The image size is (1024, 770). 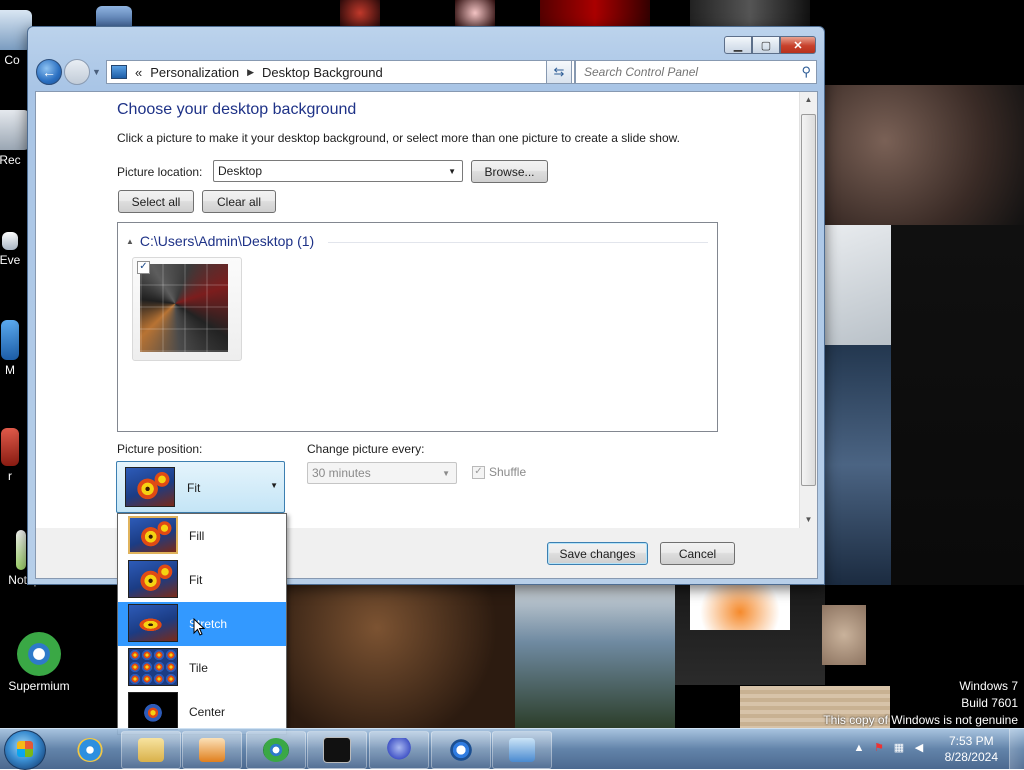 I want to click on back-button: ←, so click(x=49, y=72).